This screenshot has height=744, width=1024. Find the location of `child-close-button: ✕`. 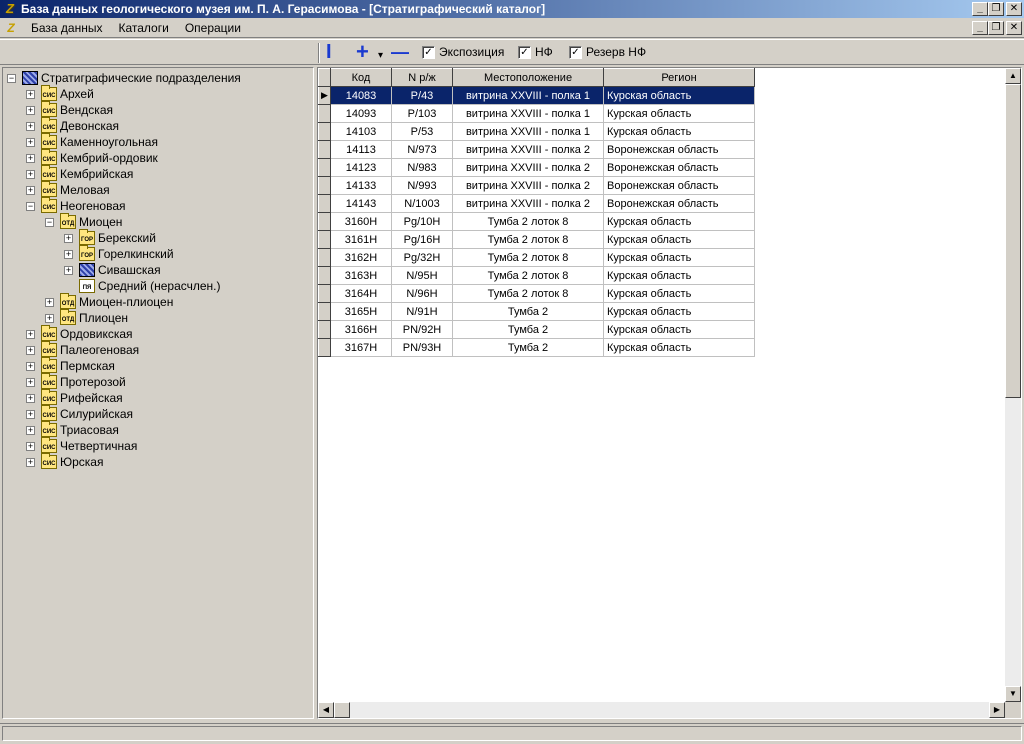

child-close-button: ✕ is located at coordinates (1014, 28).